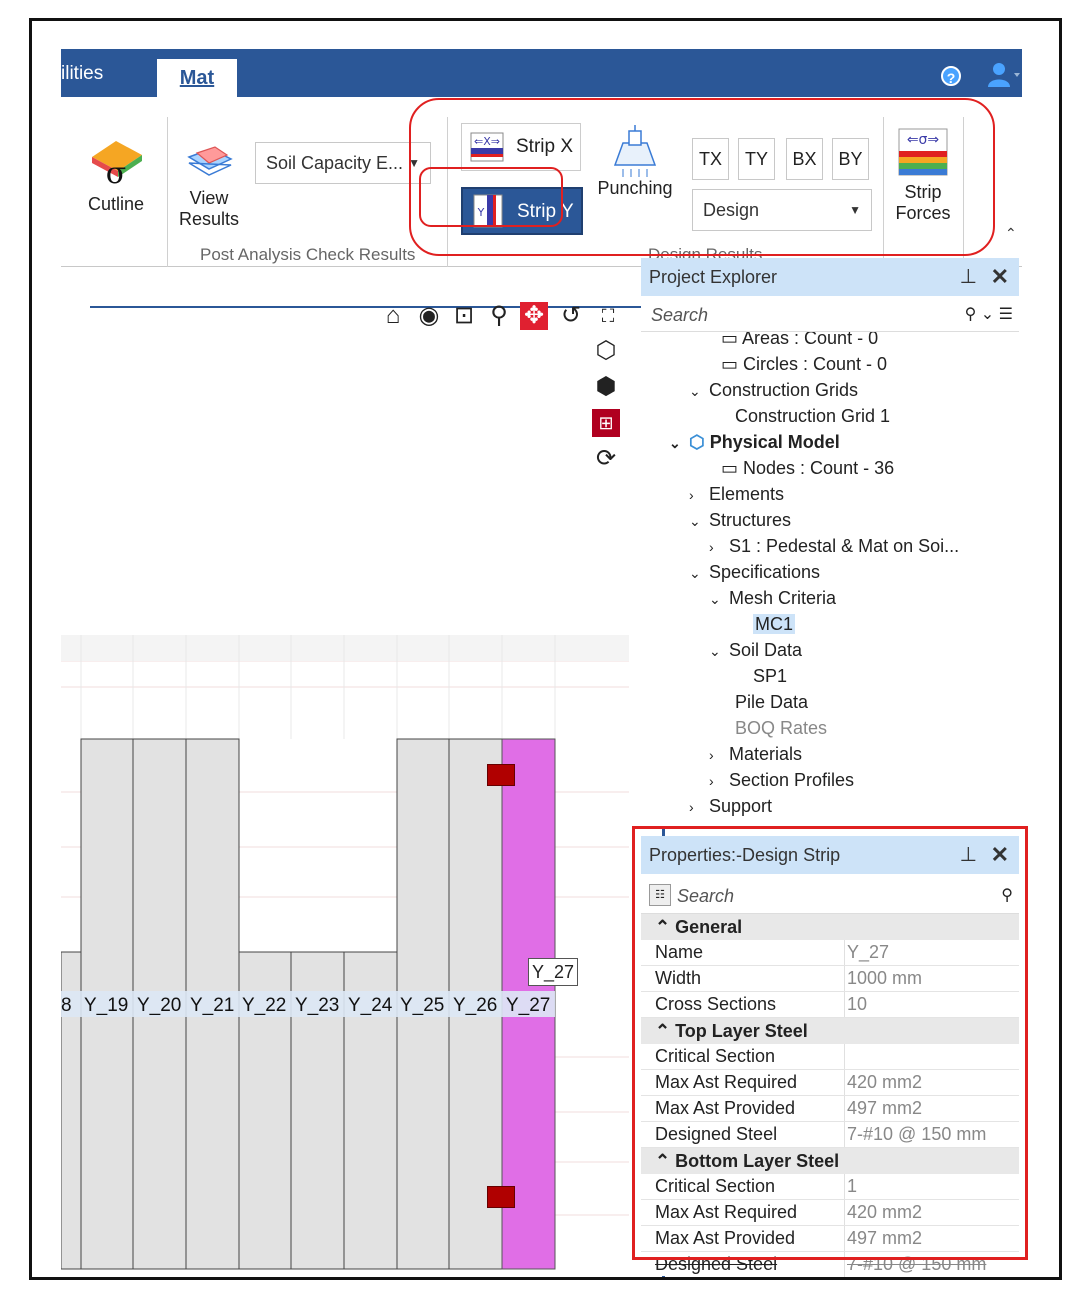 This screenshot has height=1301, width=1076. What do you see at coordinates (1000, 277) in the screenshot?
I see `close-icon: ✕` at bounding box center [1000, 277].